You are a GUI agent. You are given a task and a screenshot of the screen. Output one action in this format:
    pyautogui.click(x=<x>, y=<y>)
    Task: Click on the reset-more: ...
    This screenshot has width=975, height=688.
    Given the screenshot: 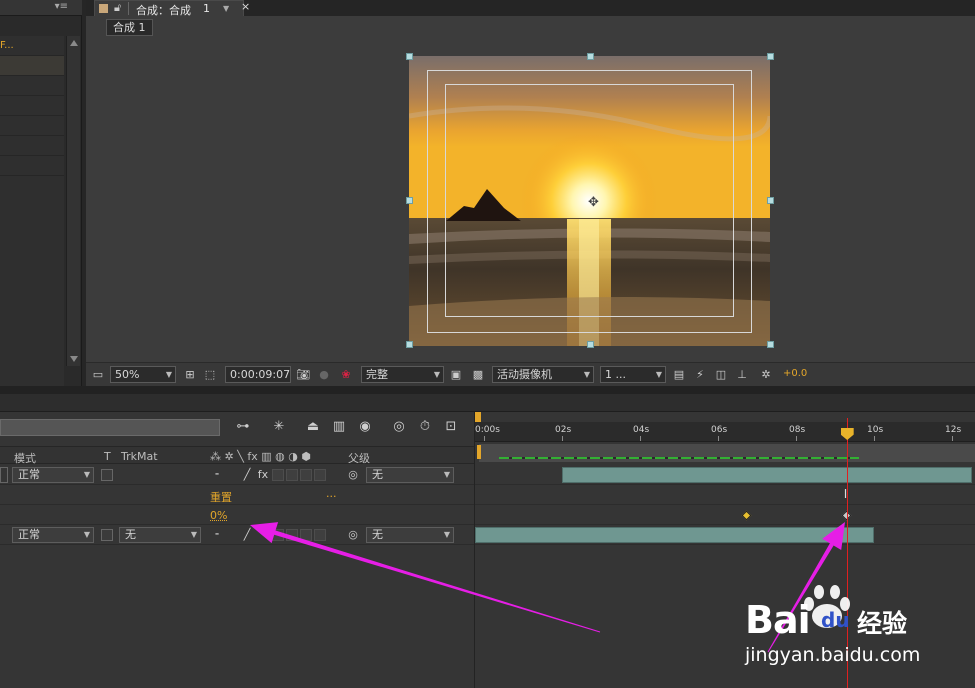 What is the action you would take?
    pyautogui.click(x=331, y=493)
    